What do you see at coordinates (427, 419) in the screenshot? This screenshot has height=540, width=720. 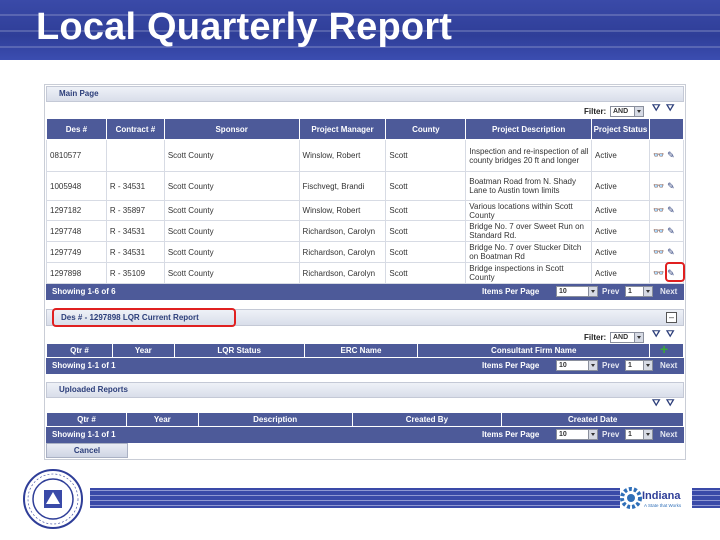 I see `col-created-by: Created By` at bounding box center [427, 419].